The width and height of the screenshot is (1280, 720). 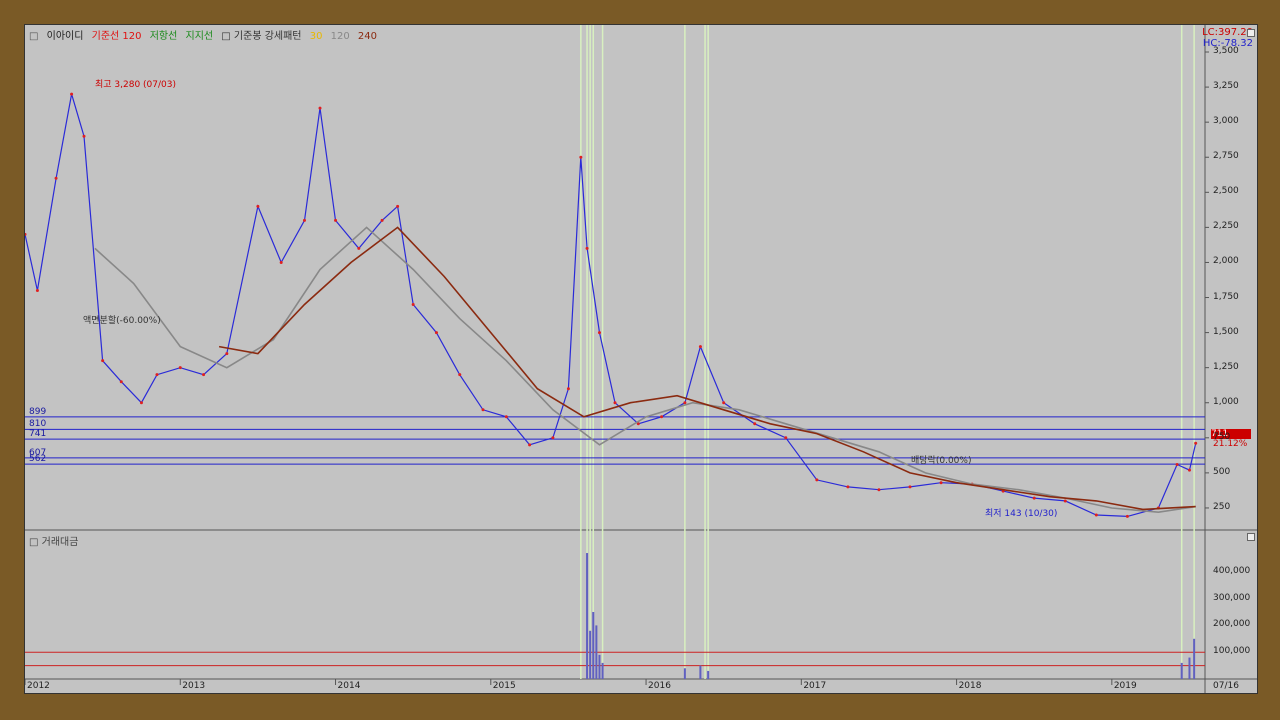 What do you see at coordinates (1227, 32) in the screenshot?
I see `lc-readout: LC:397.20` at bounding box center [1227, 32].